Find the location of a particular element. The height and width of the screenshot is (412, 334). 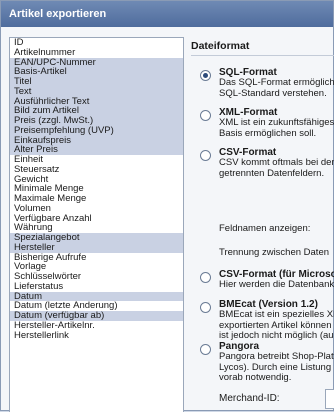

window-title: Artikel exportieren is located at coordinates (167, 14).